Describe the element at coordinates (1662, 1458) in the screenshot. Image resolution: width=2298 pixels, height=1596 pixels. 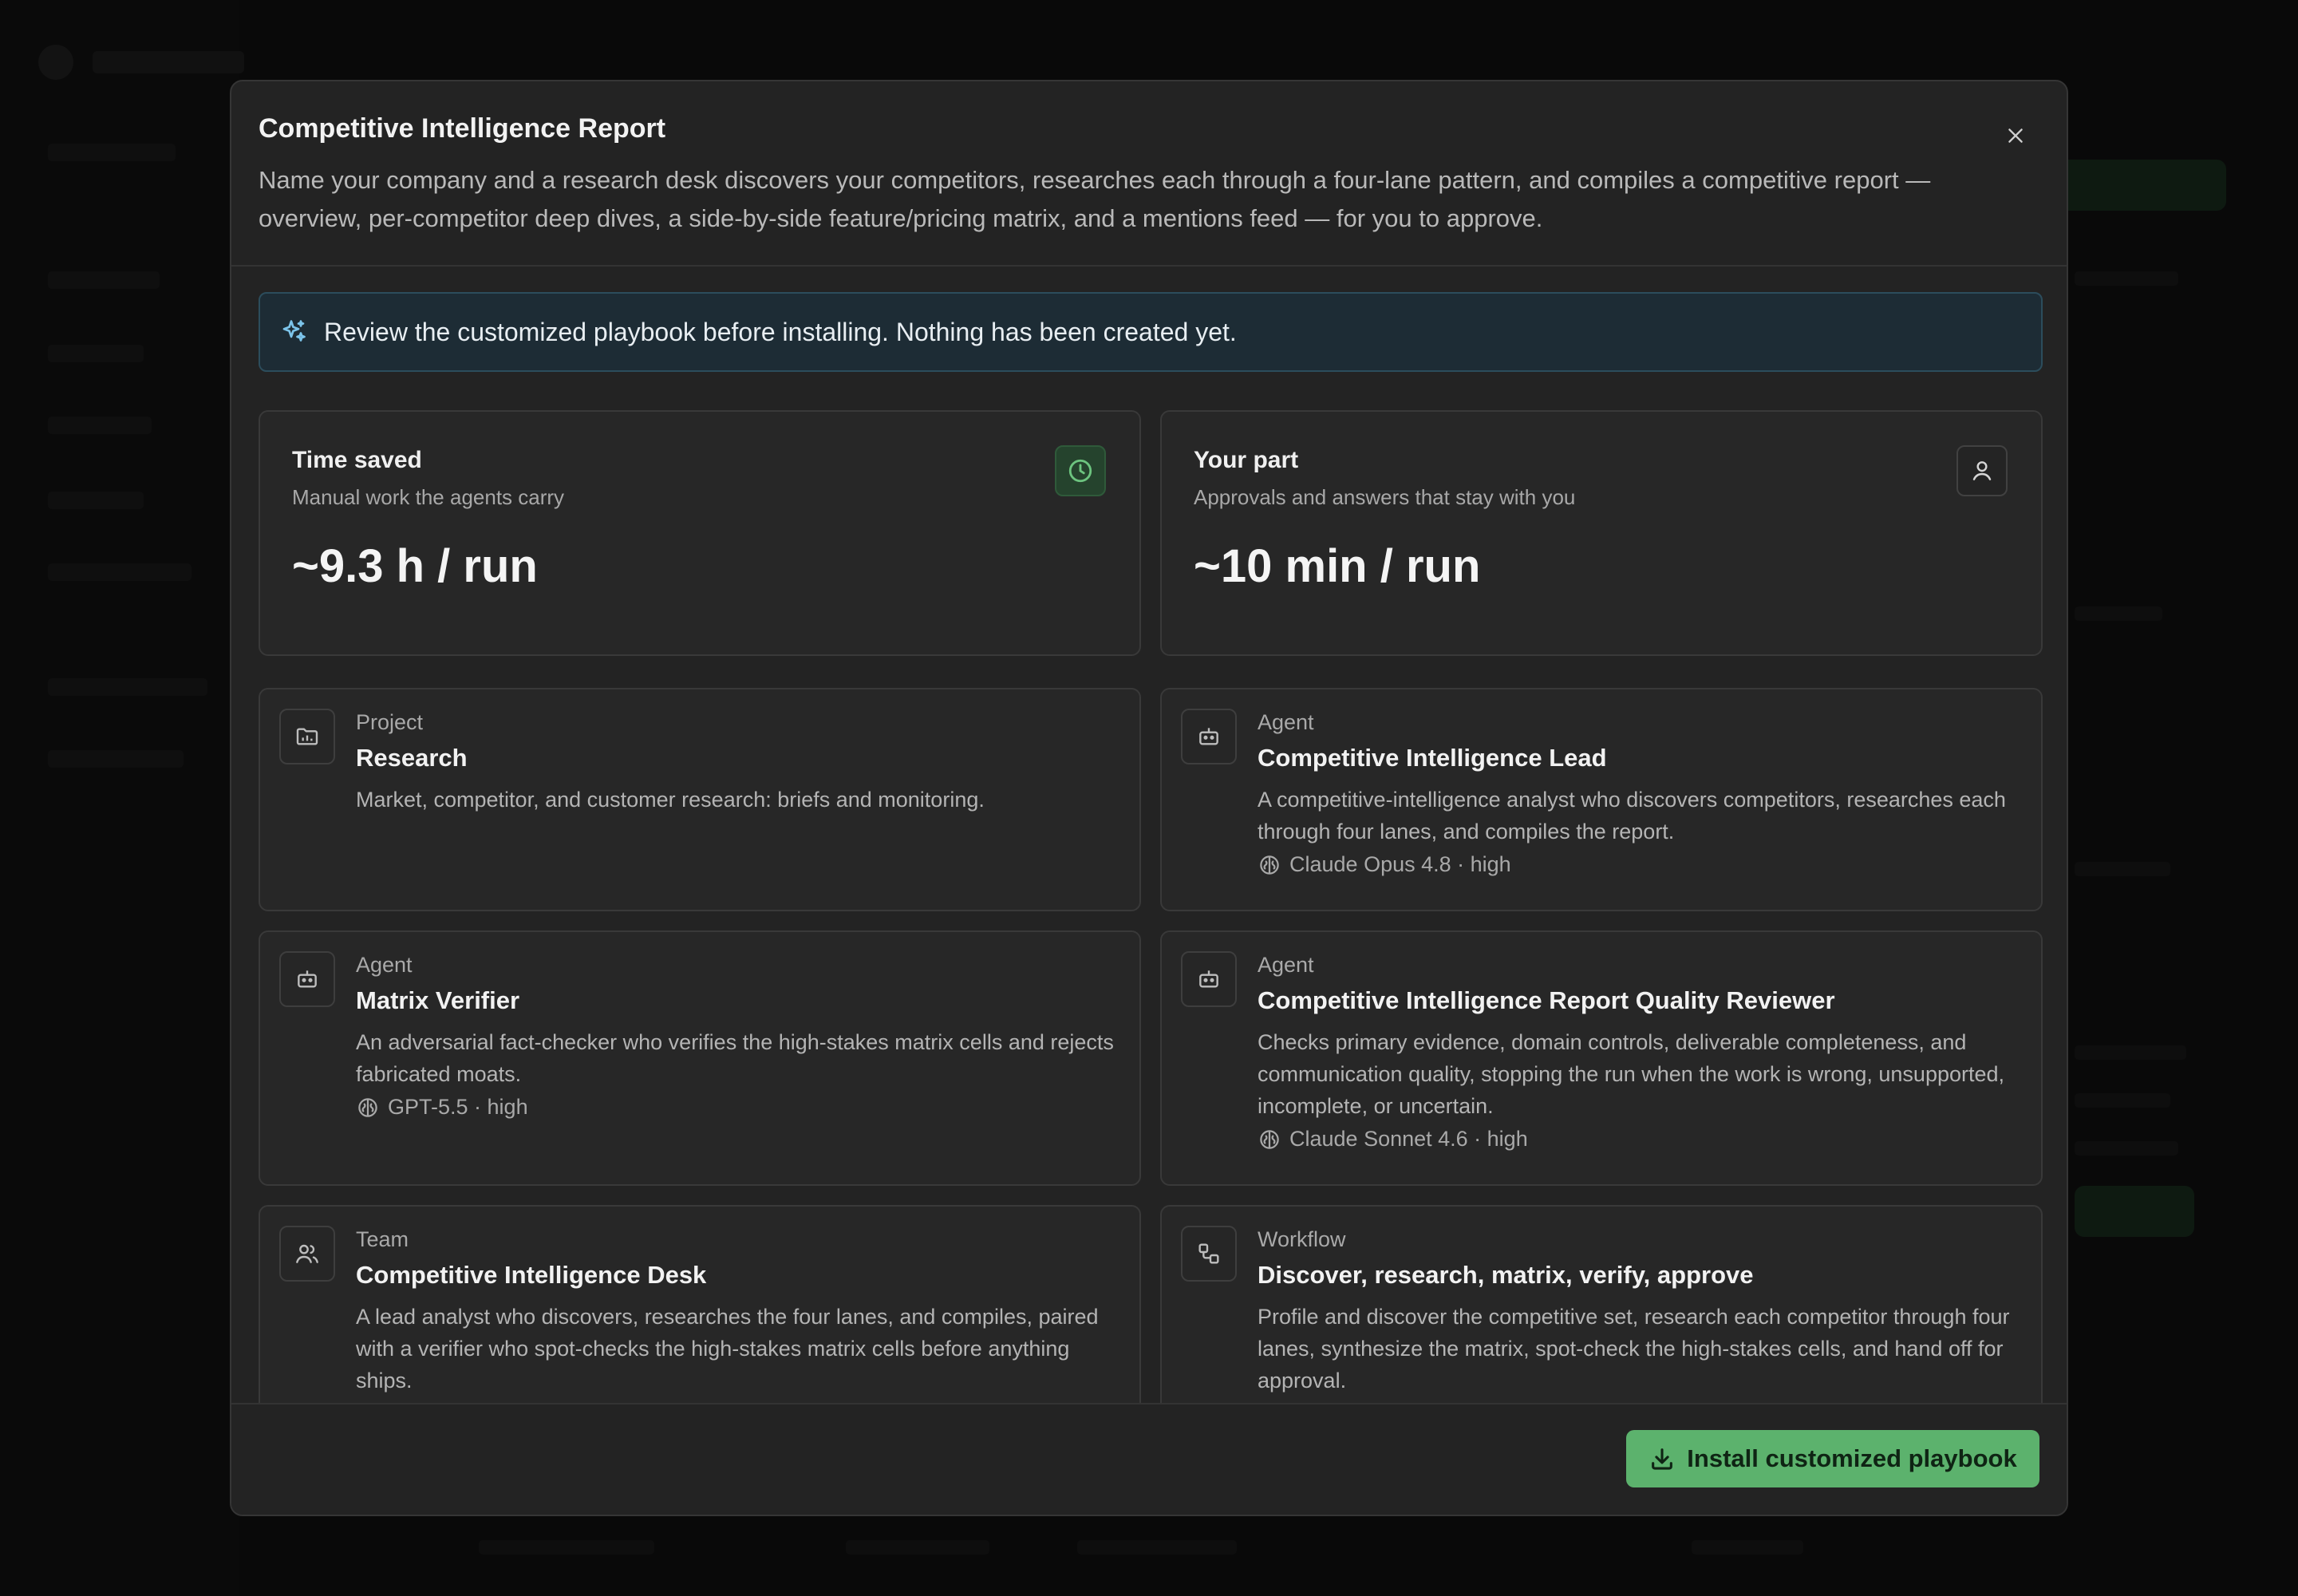
I see `download-icon` at that location.